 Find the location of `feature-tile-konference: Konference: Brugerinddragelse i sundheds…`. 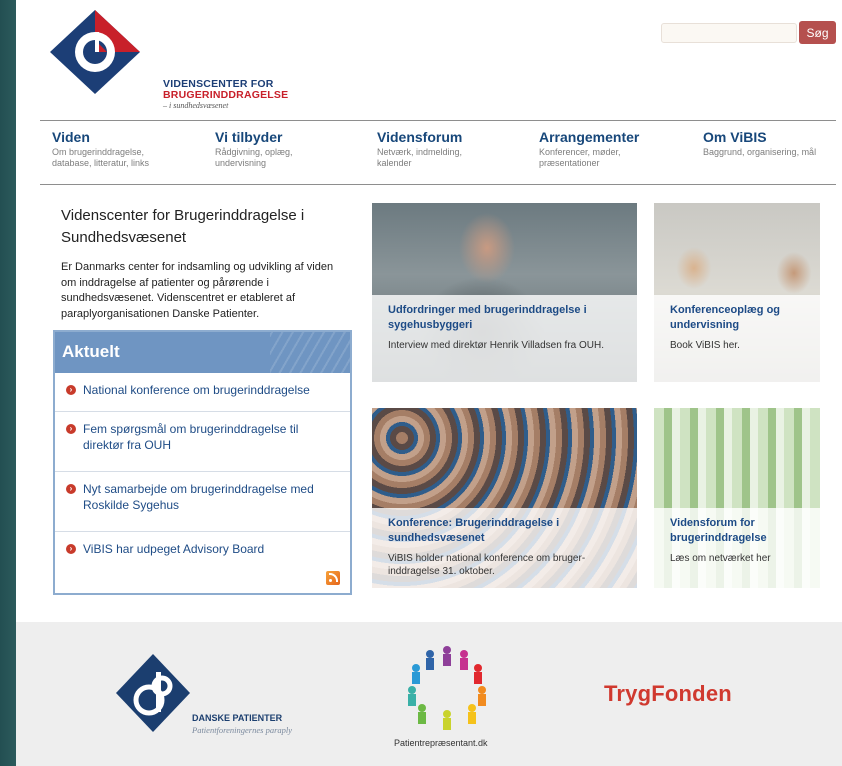

feature-tile-konference: Konference: Brugerinddragelse i sundheds… is located at coordinates (504, 498).